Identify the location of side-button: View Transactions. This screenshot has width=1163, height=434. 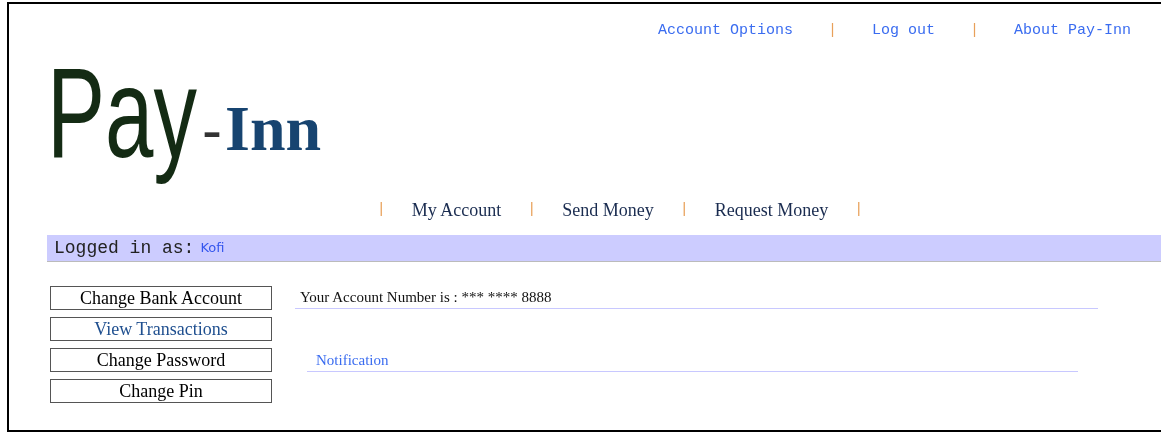
(161, 329).